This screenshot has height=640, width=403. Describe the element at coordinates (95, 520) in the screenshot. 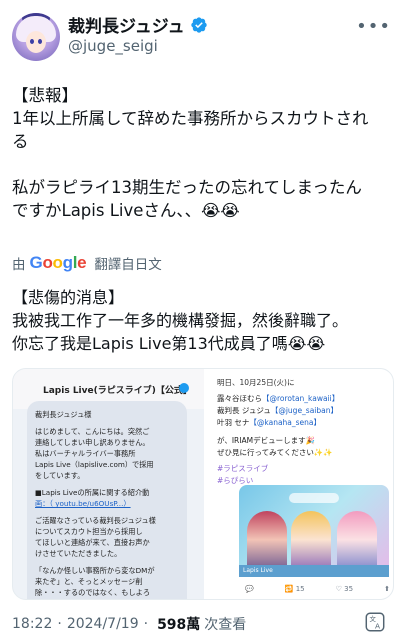

I see `dm-line: ご活躍なさっている裁判長ジュジュ様` at that location.